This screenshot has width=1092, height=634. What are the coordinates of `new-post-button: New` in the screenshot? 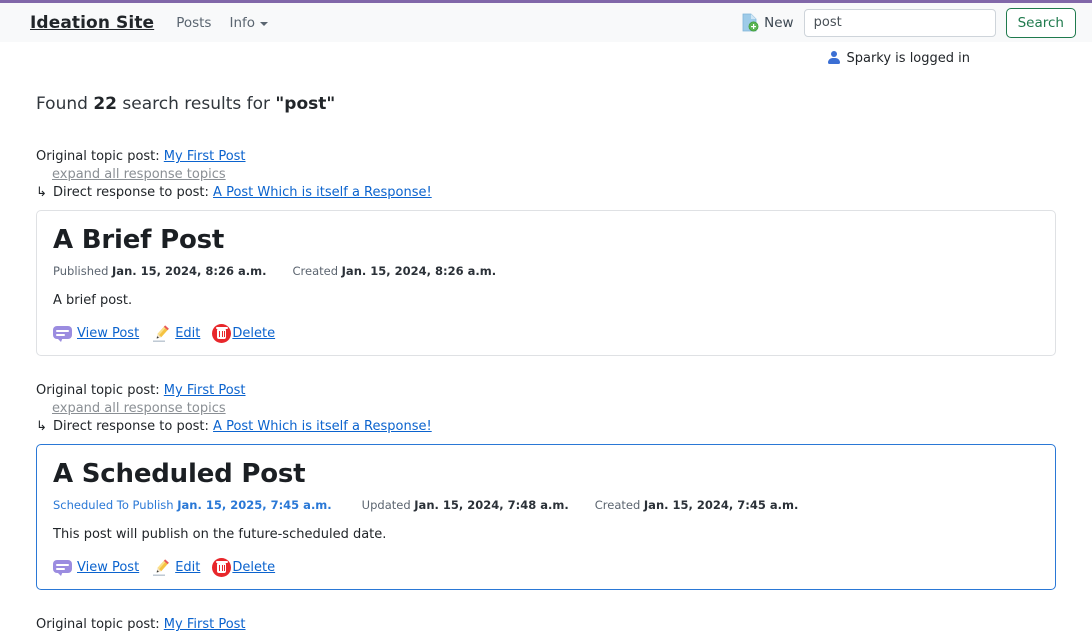 It's located at (768, 22).